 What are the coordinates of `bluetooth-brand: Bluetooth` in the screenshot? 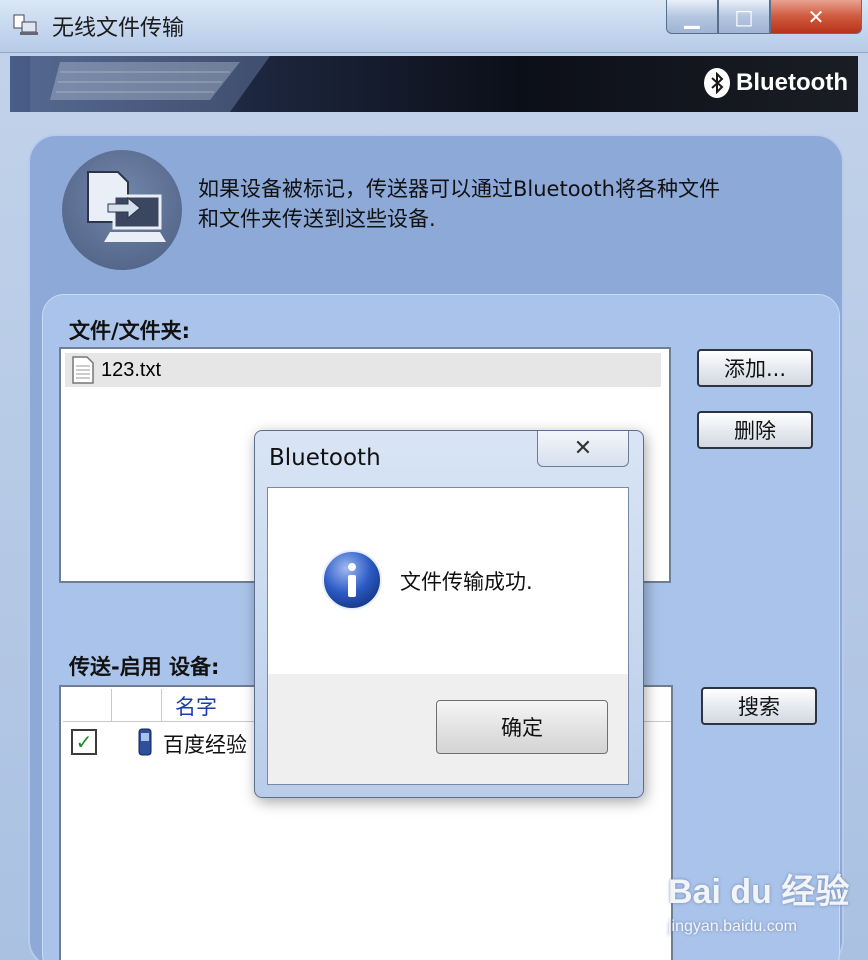 It's located at (776, 83).